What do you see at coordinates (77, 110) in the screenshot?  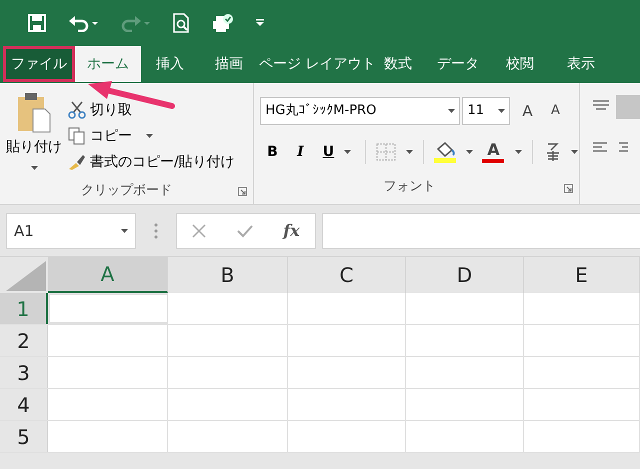 I see `scissors-icon` at bounding box center [77, 110].